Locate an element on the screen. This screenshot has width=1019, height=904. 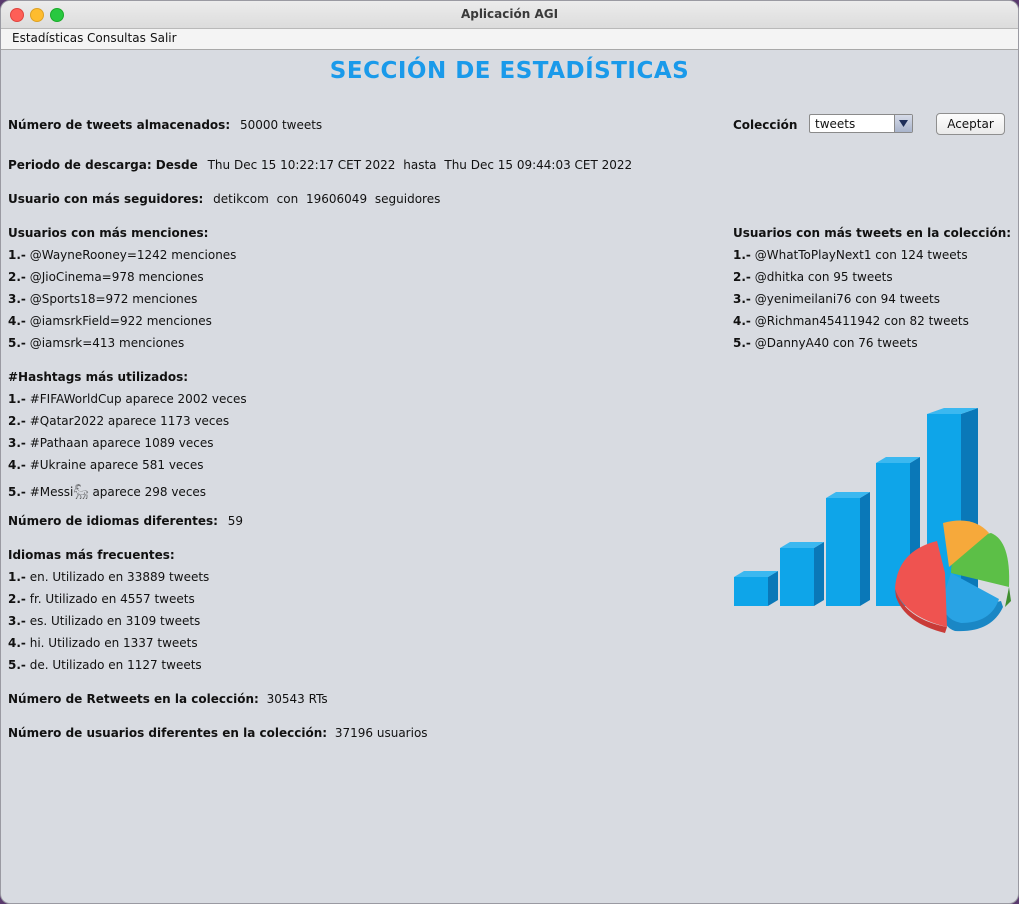
list-item: 5.- #Messi𓃵 aparece 298 veces is located at coordinates (107, 490).